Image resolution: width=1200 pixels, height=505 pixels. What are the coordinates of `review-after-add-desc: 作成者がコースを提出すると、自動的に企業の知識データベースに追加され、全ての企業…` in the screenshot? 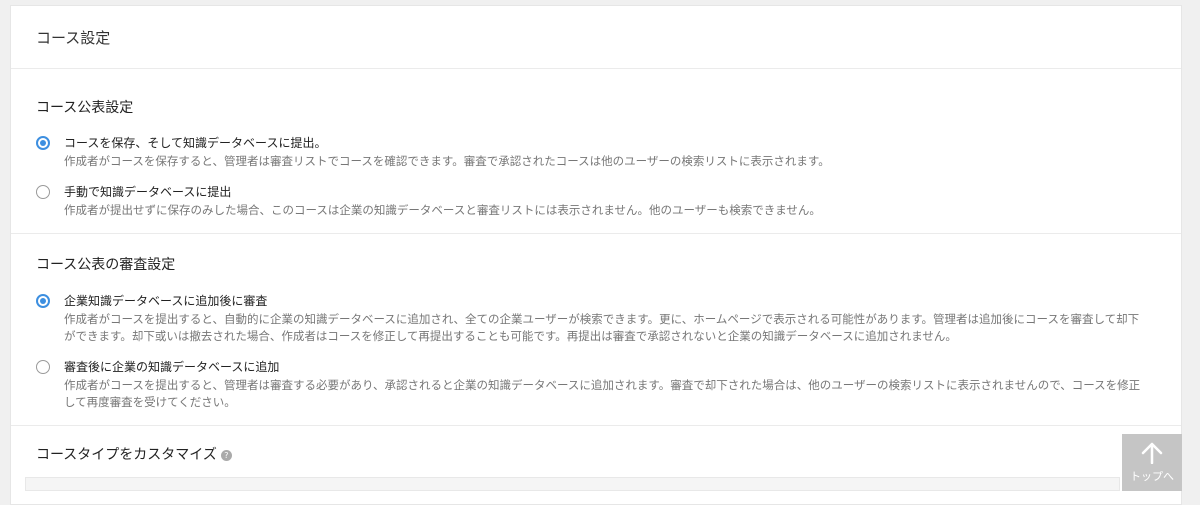 It's located at (602, 327).